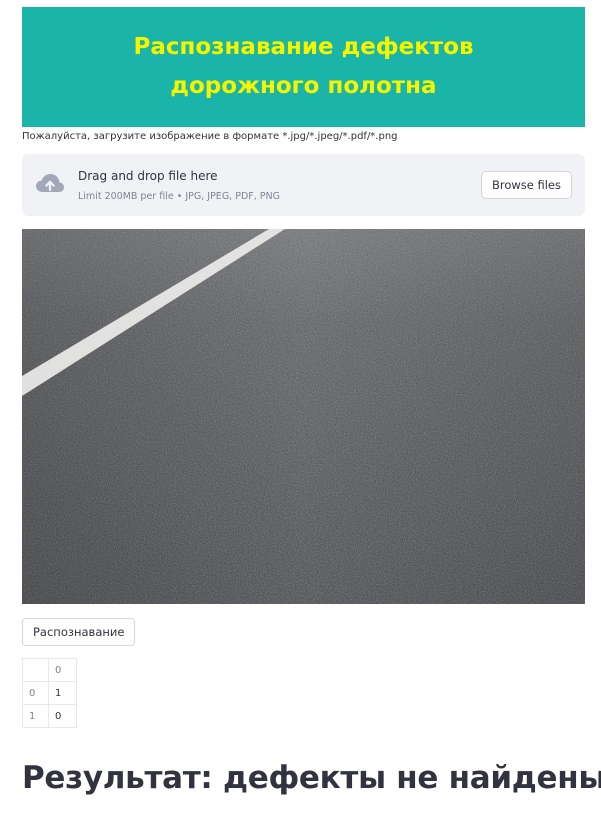 Image resolution: width=601 pixels, height=824 pixels. I want to click on dataframe-column-header: 0, so click(62, 670).